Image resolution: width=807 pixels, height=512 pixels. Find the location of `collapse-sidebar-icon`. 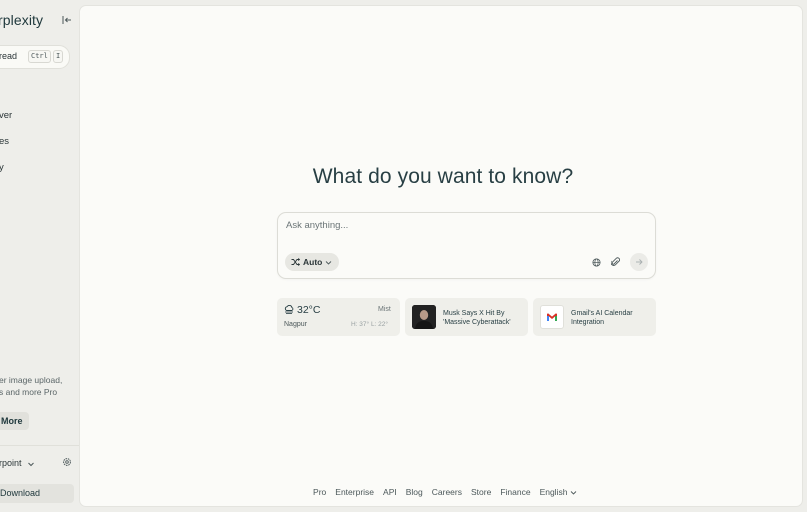

collapse-sidebar-icon is located at coordinates (67, 20).